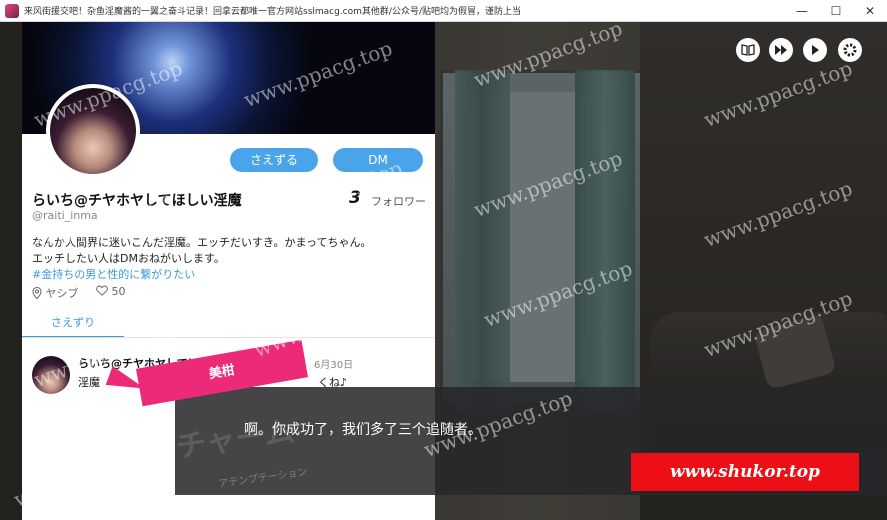 This screenshot has width=887, height=520. Describe the element at coordinates (870, 11) in the screenshot. I see `close-button: ✕` at that location.